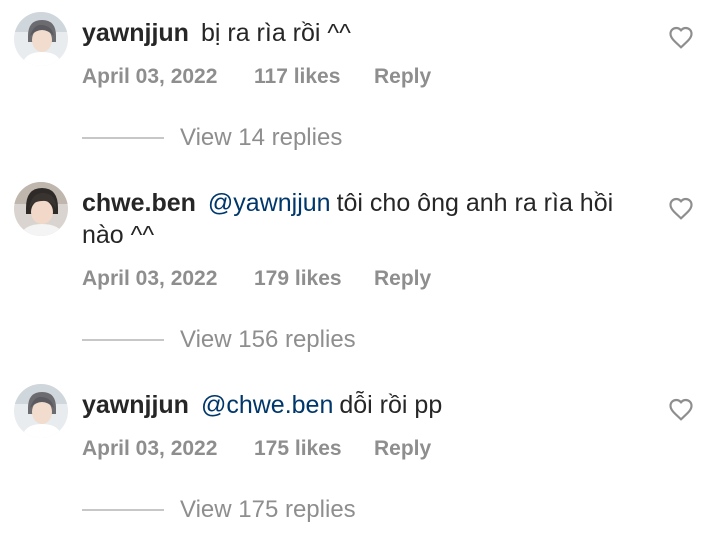  I want to click on comment-text: bị ra rìa rồi ^^, so click(275, 33).